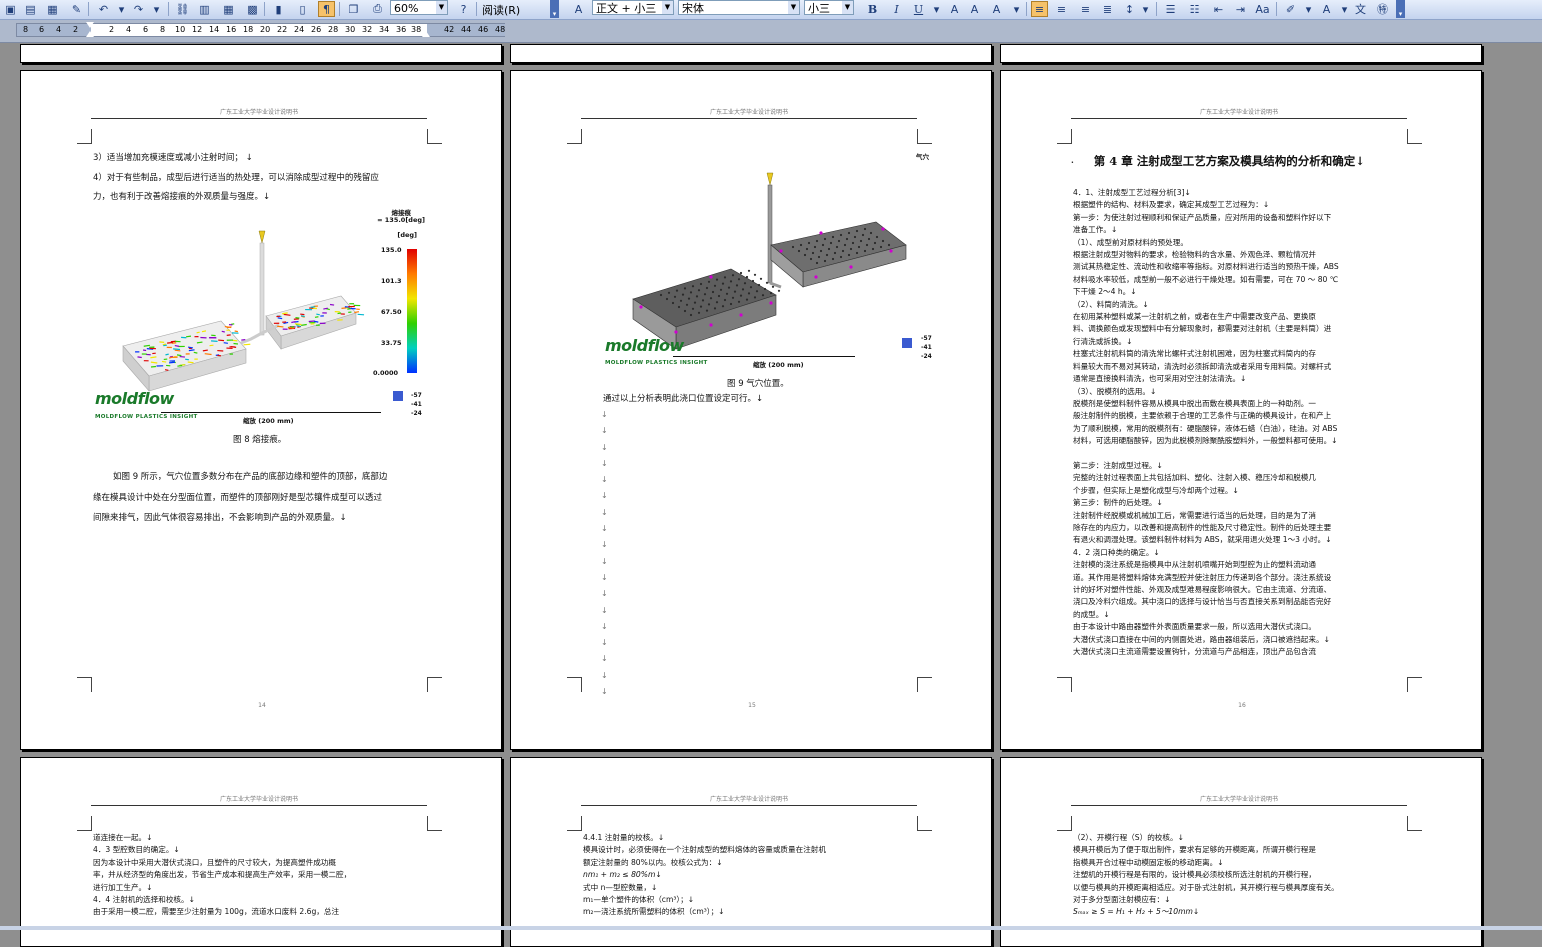  What do you see at coordinates (252, 9) in the screenshot?
I see `insert-excel-icon: ▩` at bounding box center [252, 9].